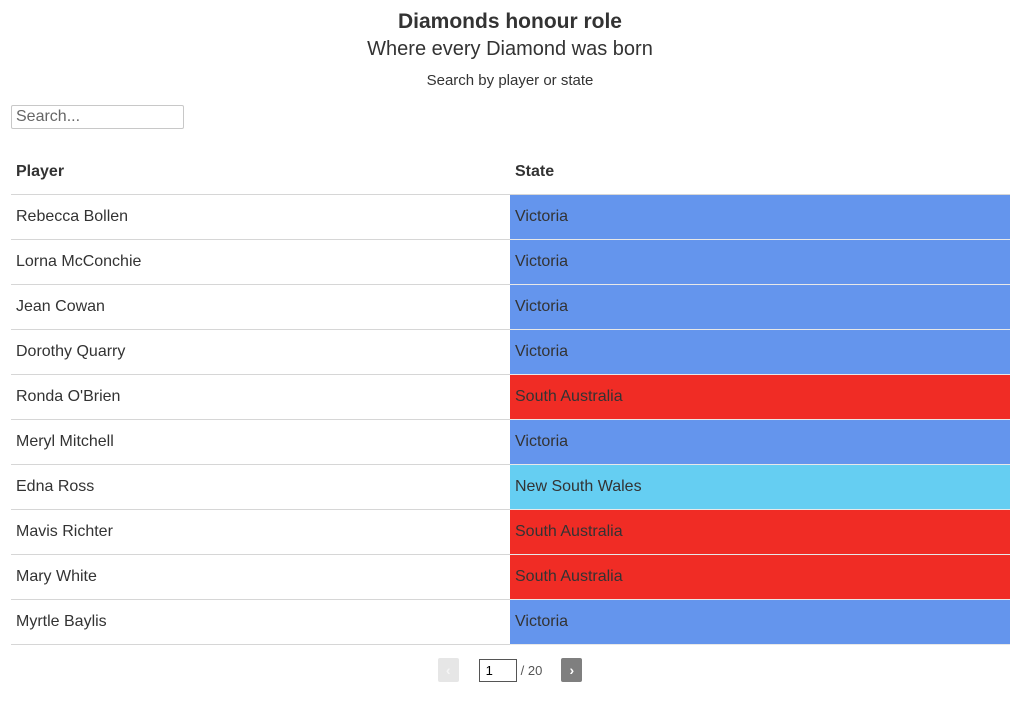  Describe the element at coordinates (260, 217) in the screenshot. I see `player-cell: Rebecca Bollen` at that location.